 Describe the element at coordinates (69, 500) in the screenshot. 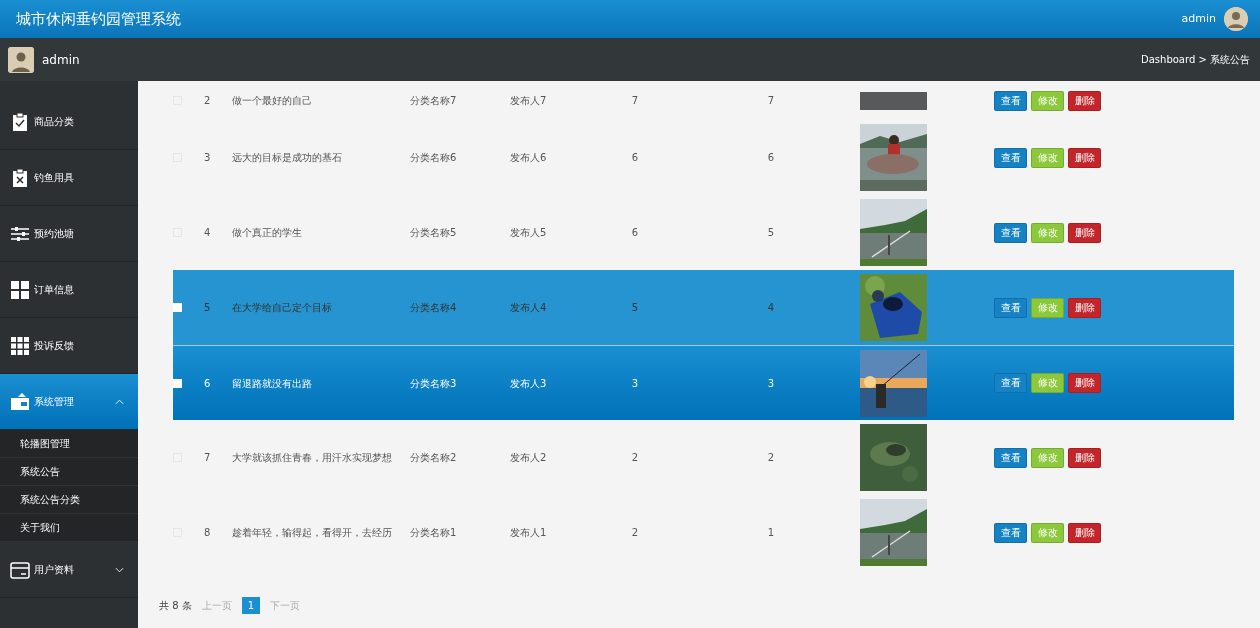

I see `submenu-item: 系统公告分类` at that location.